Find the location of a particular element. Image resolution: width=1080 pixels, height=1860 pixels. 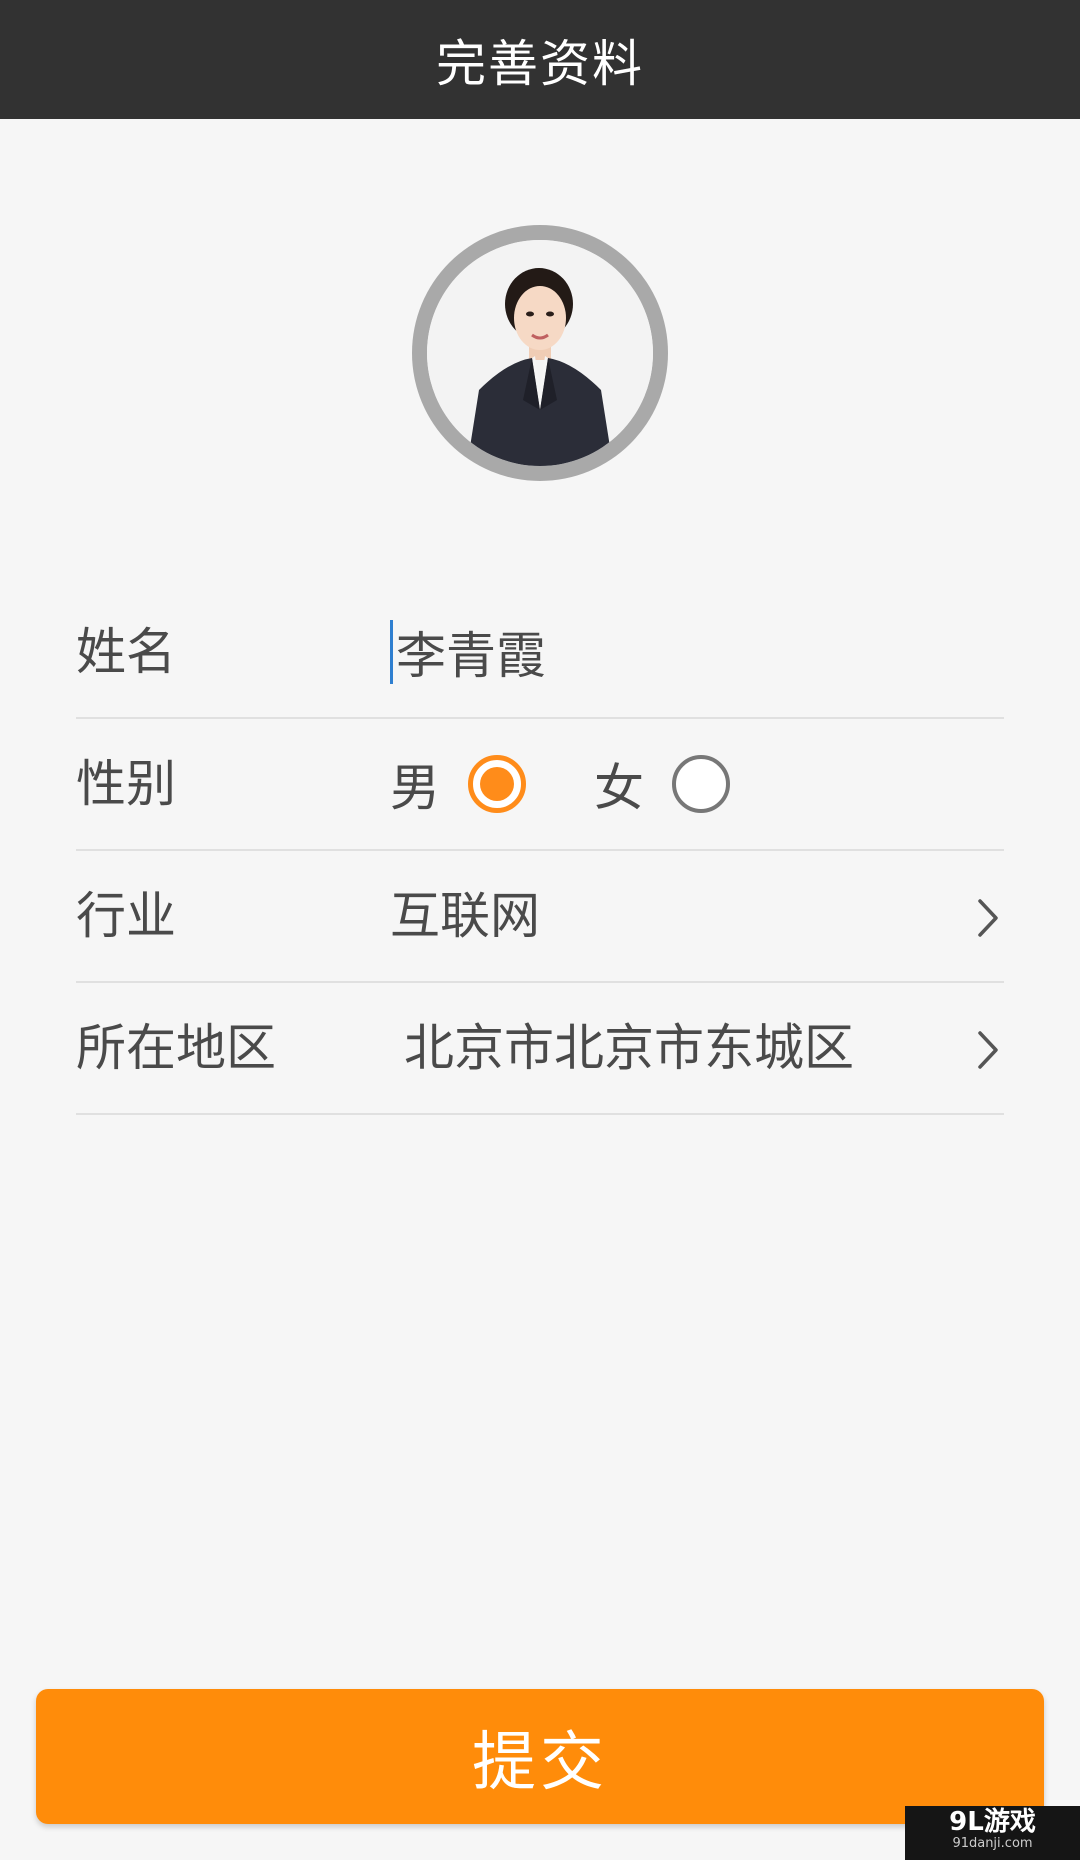

industry-value: 互联网 is located at coordinates (465, 916).